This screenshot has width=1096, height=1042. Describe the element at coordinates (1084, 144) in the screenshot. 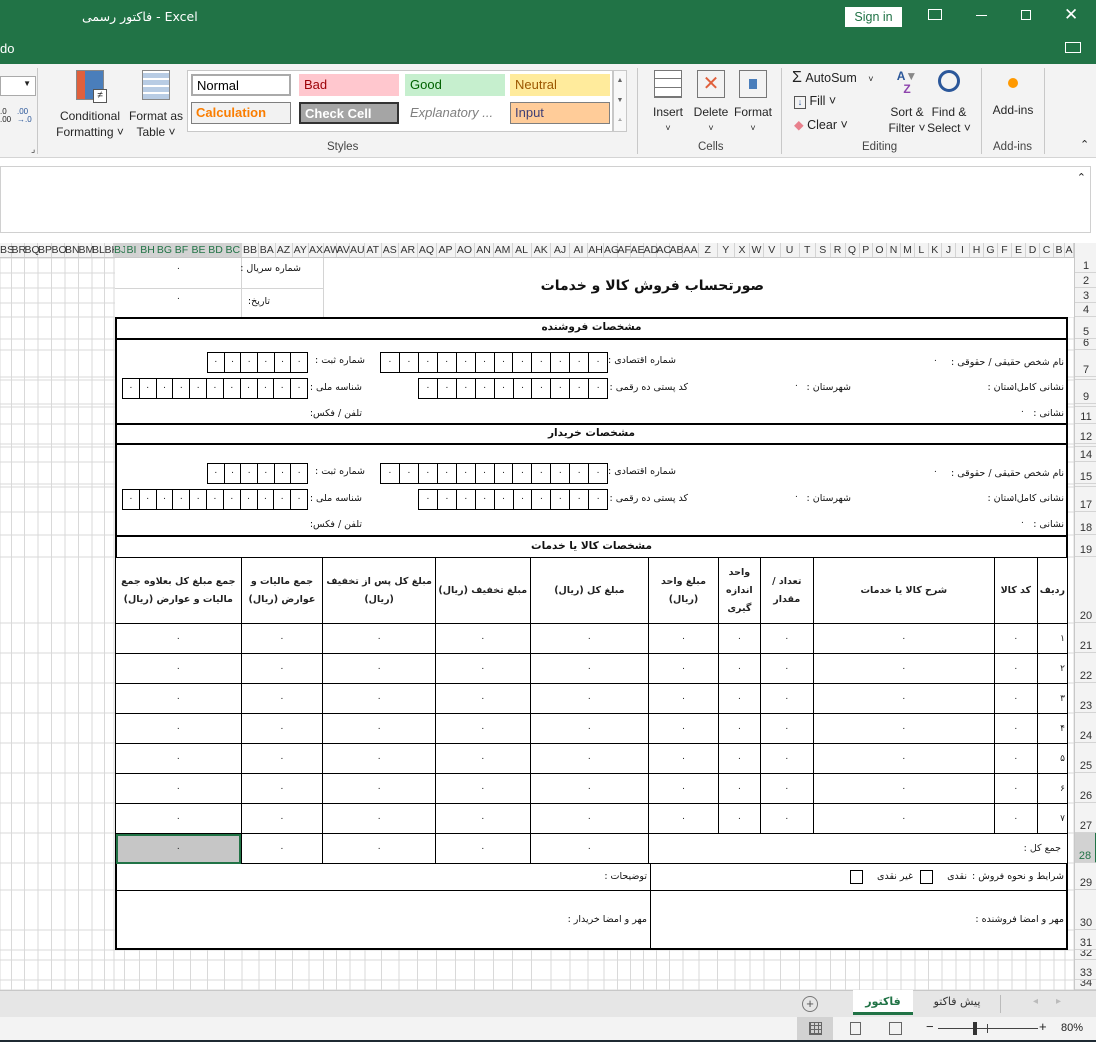

I see `collapse-ribbon-icon: ⌃` at that location.